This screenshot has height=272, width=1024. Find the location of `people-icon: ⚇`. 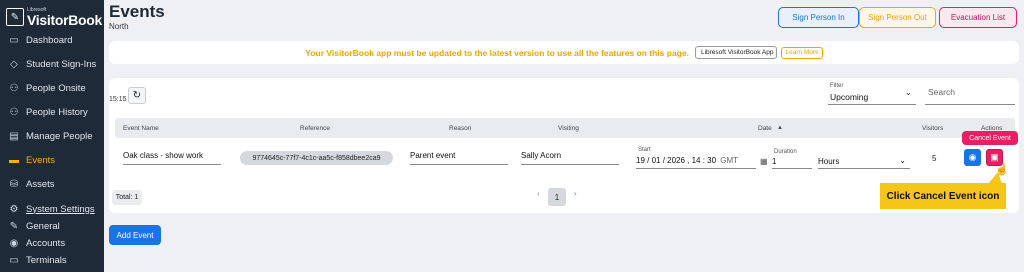

people-icon: ⚇ is located at coordinates (14, 88).